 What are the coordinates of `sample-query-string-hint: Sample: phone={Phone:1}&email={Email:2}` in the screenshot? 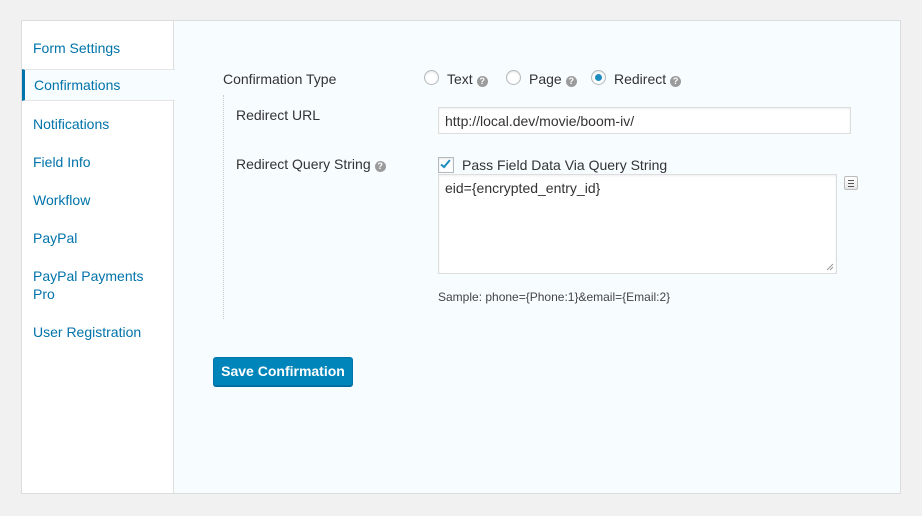 It's located at (554, 297).